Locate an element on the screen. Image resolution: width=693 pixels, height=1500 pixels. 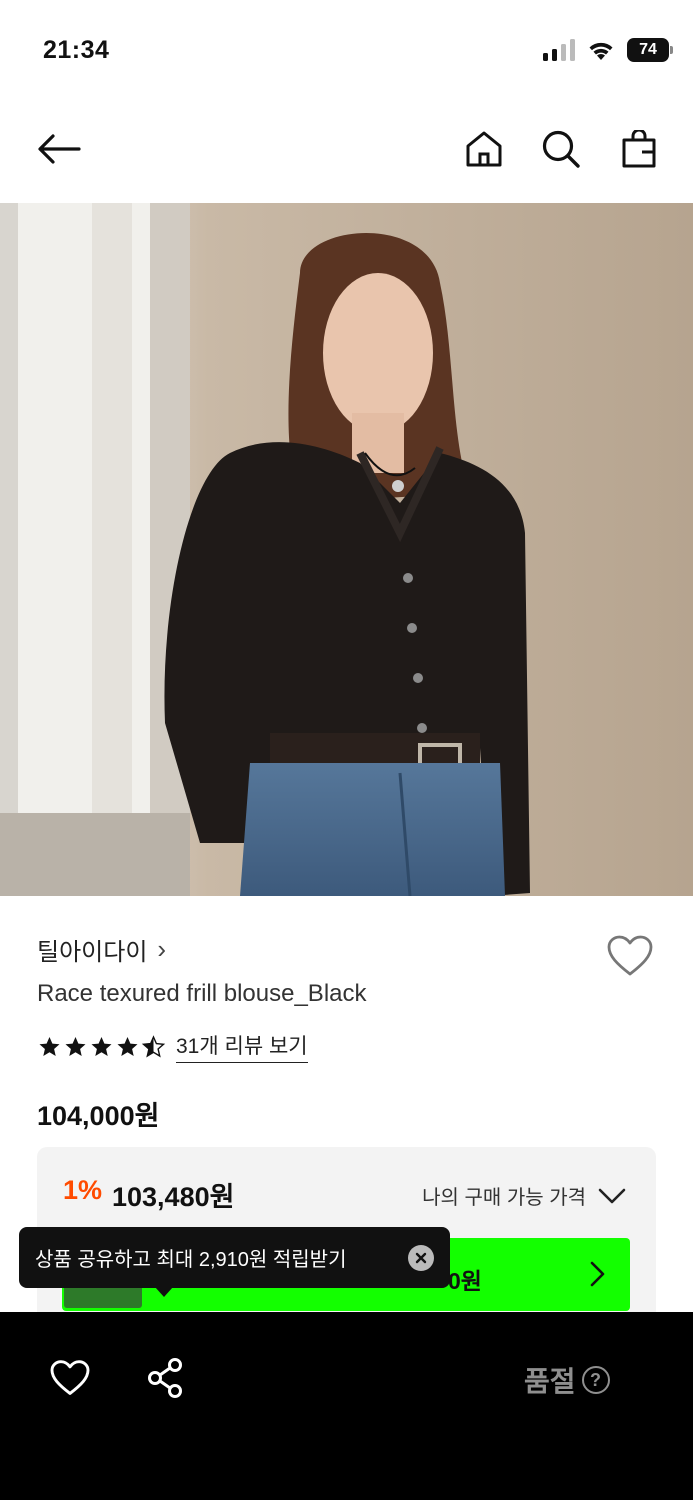
bottom-wishlist-button is located at coordinates (70, 1378).